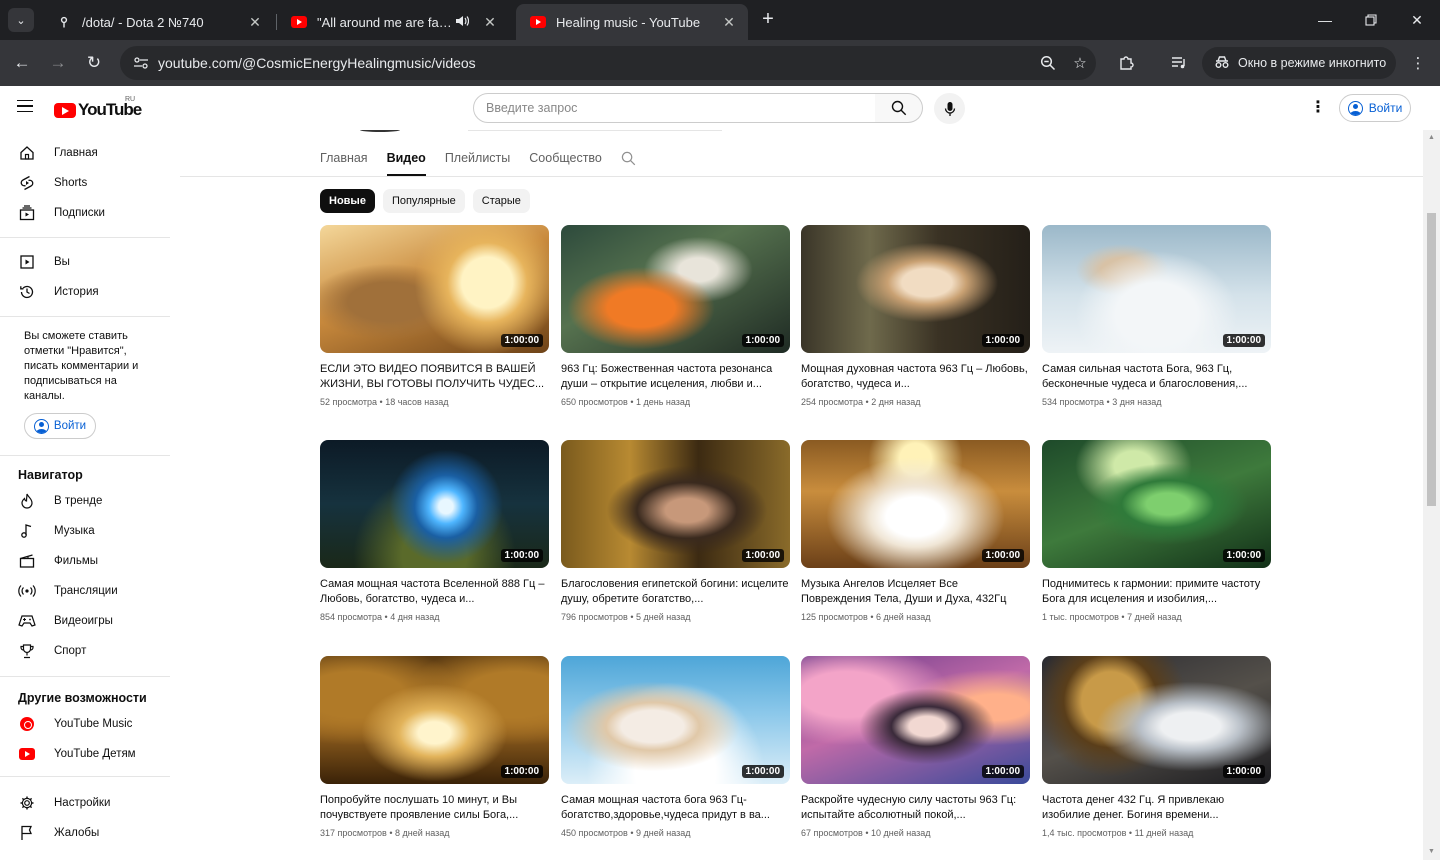 The width and height of the screenshot is (1440, 860). I want to click on sidebar-item-history: История, so click(85, 292).